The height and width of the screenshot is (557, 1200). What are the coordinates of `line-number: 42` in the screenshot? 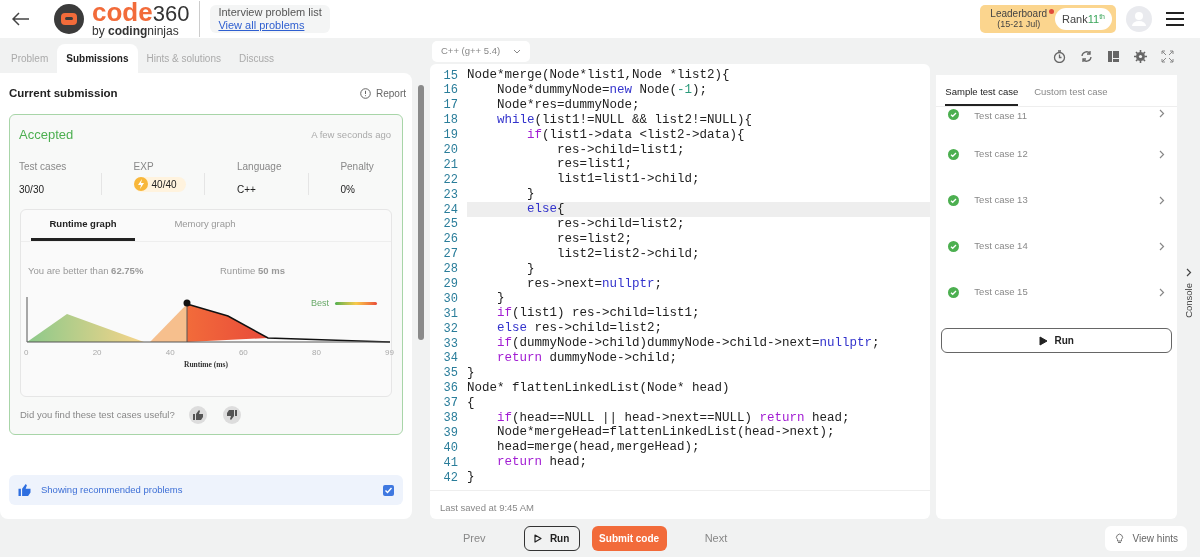 It's located at (450, 478).